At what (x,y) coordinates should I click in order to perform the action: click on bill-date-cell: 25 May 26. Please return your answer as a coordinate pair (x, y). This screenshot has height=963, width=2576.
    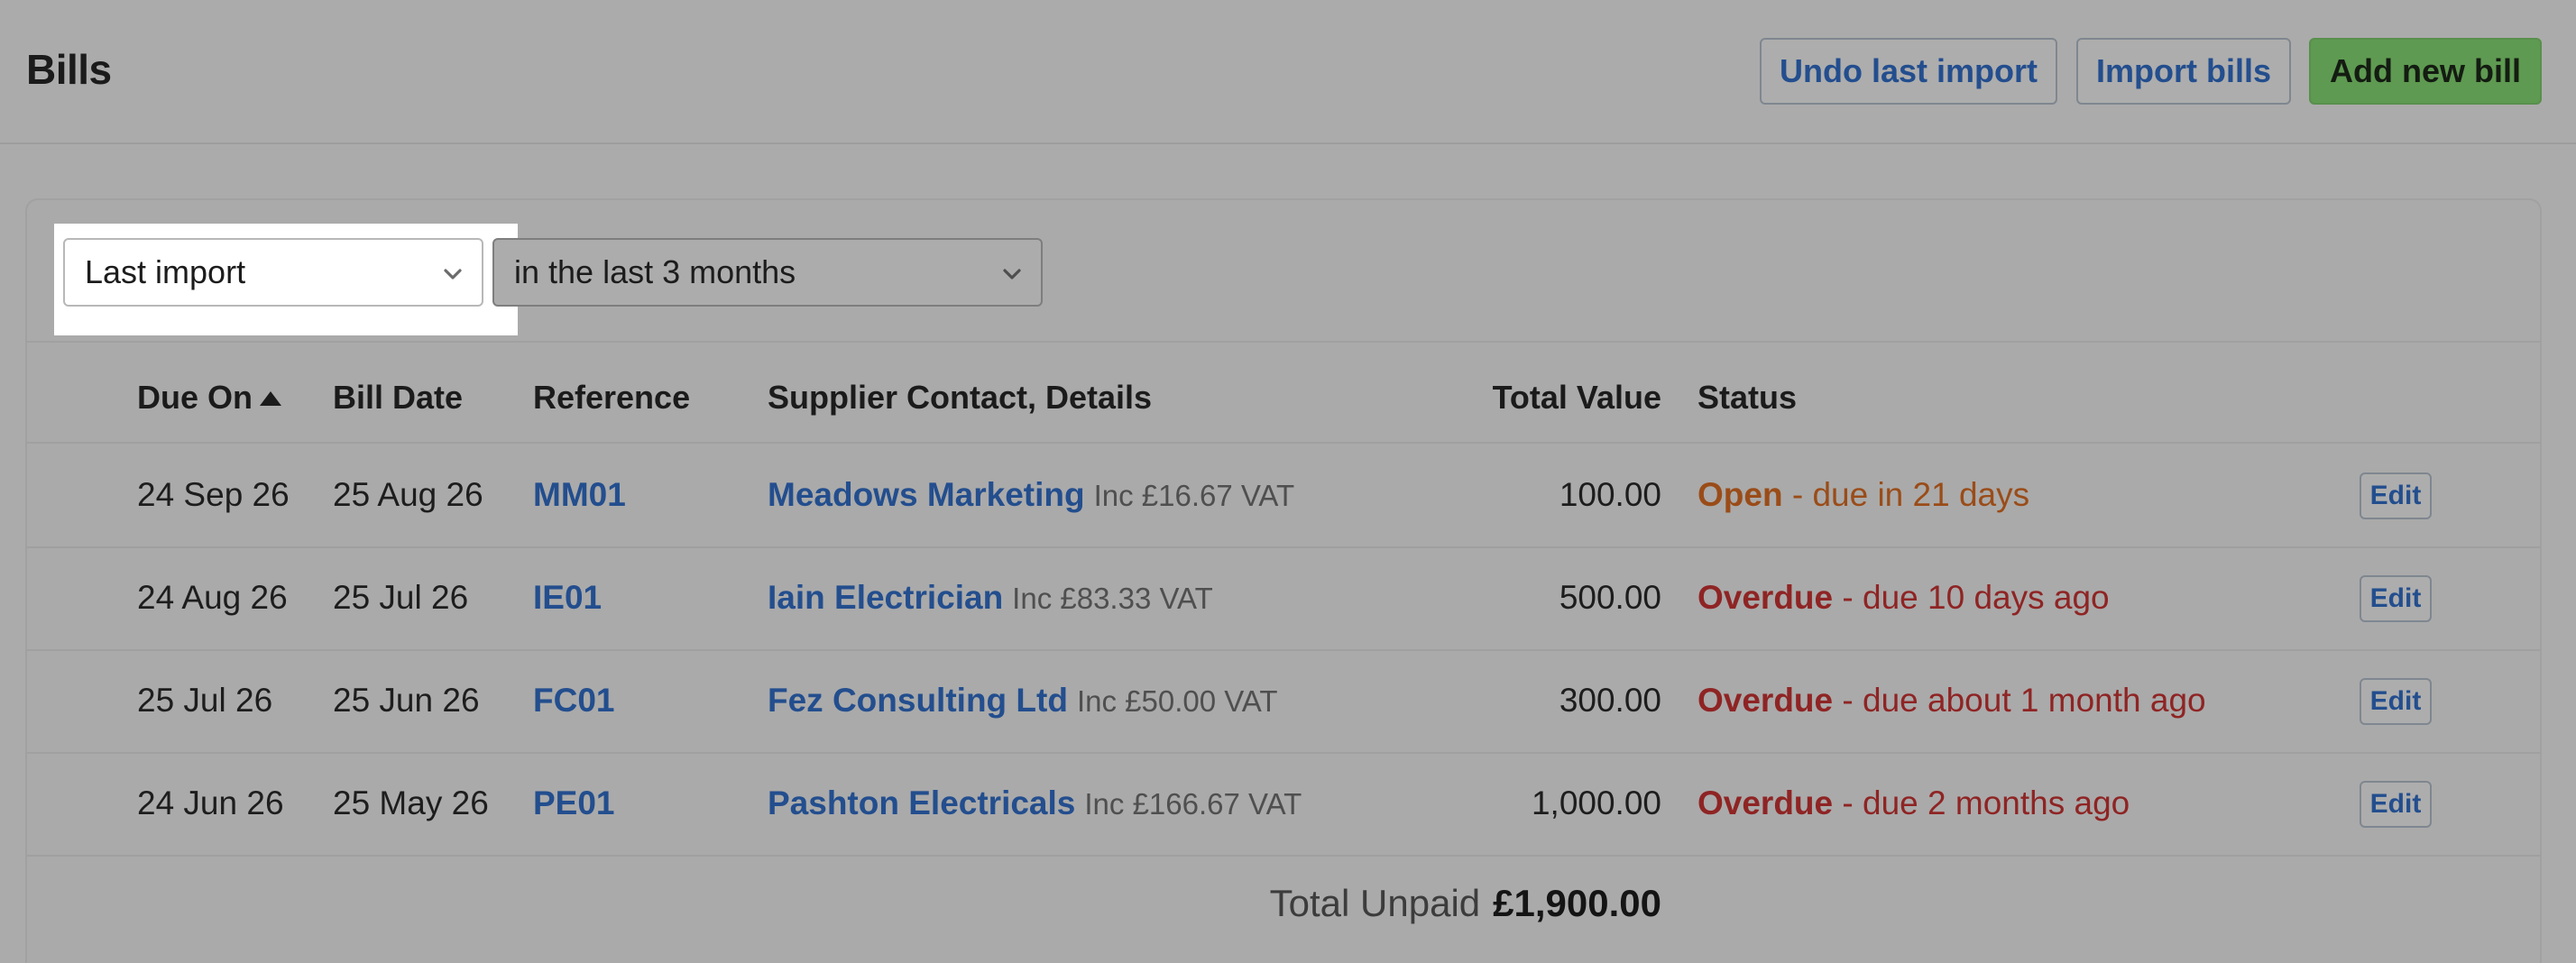
    Looking at the image, I should click on (411, 802).